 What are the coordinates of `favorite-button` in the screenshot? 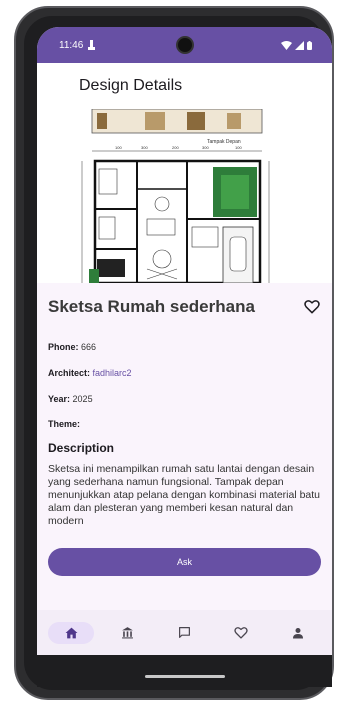 It's located at (312, 307).